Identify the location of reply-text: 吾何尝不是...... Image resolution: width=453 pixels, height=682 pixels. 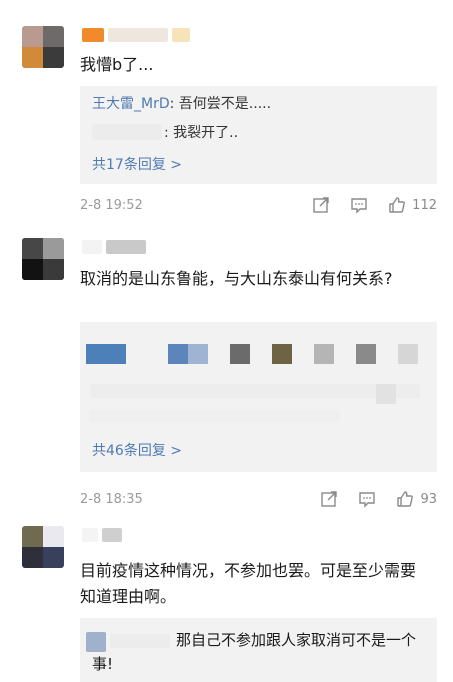
(225, 104).